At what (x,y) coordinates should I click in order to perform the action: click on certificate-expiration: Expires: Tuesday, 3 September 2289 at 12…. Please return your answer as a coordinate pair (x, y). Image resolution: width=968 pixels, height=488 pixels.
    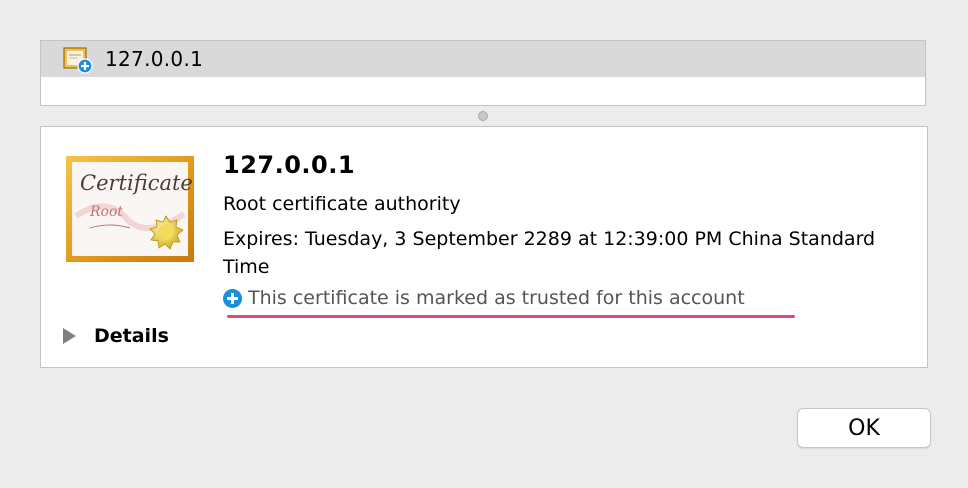
    Looking at the image, I should click on (549, 253).